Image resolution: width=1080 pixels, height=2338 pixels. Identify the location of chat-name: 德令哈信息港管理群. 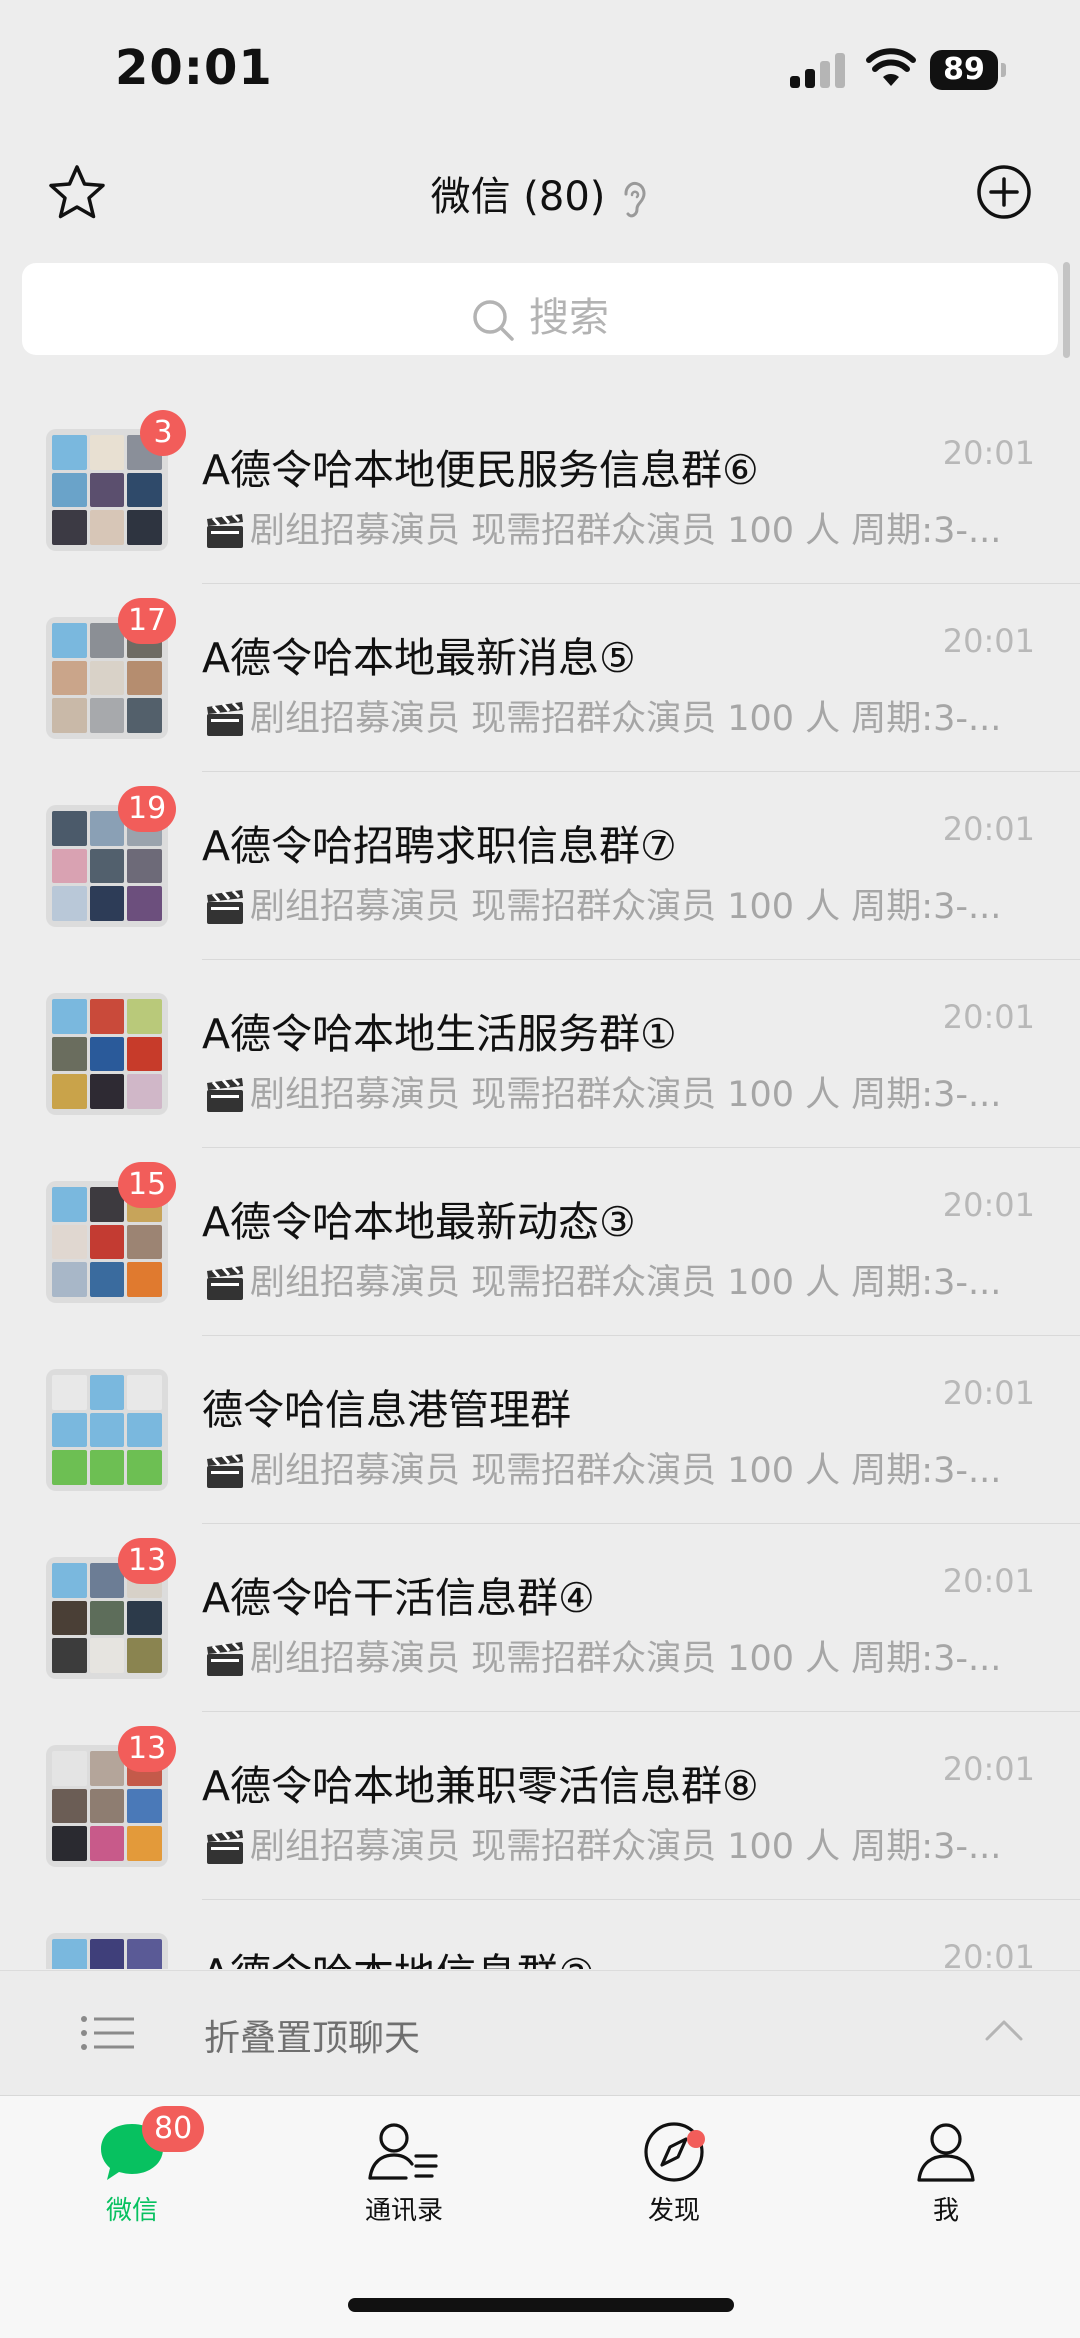
(386, 1410).